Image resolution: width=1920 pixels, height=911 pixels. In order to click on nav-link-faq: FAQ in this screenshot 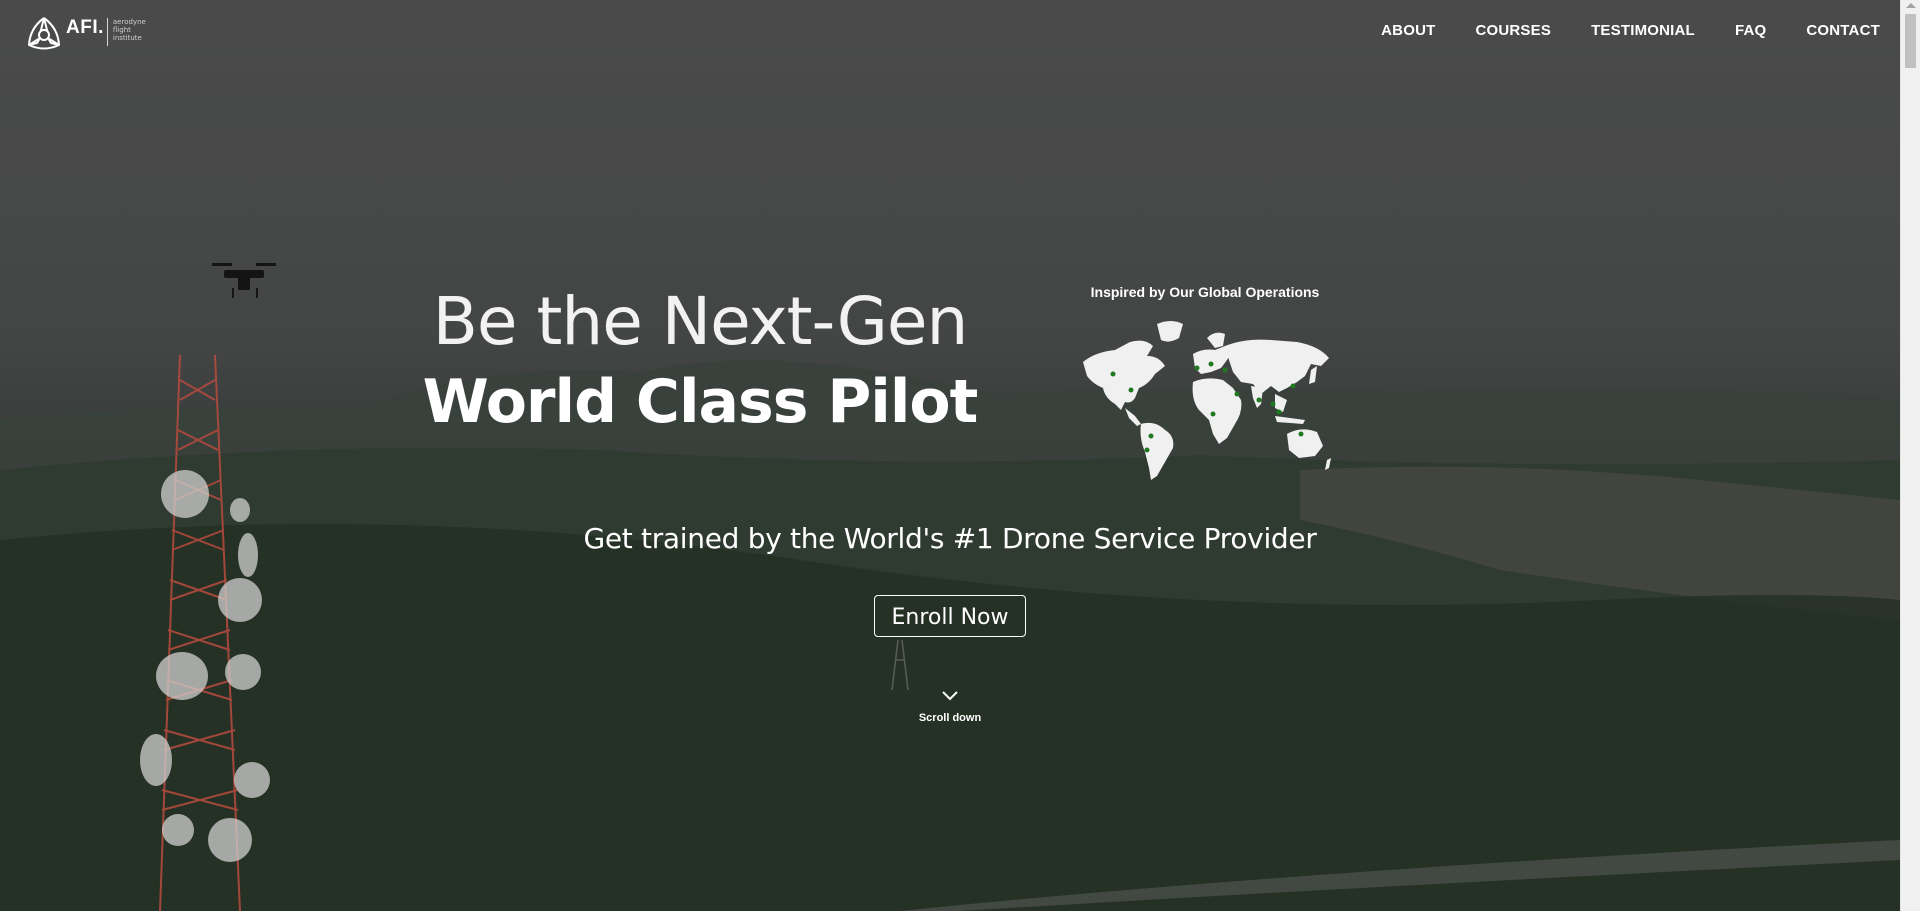, I will do `click(1750, 30)`.